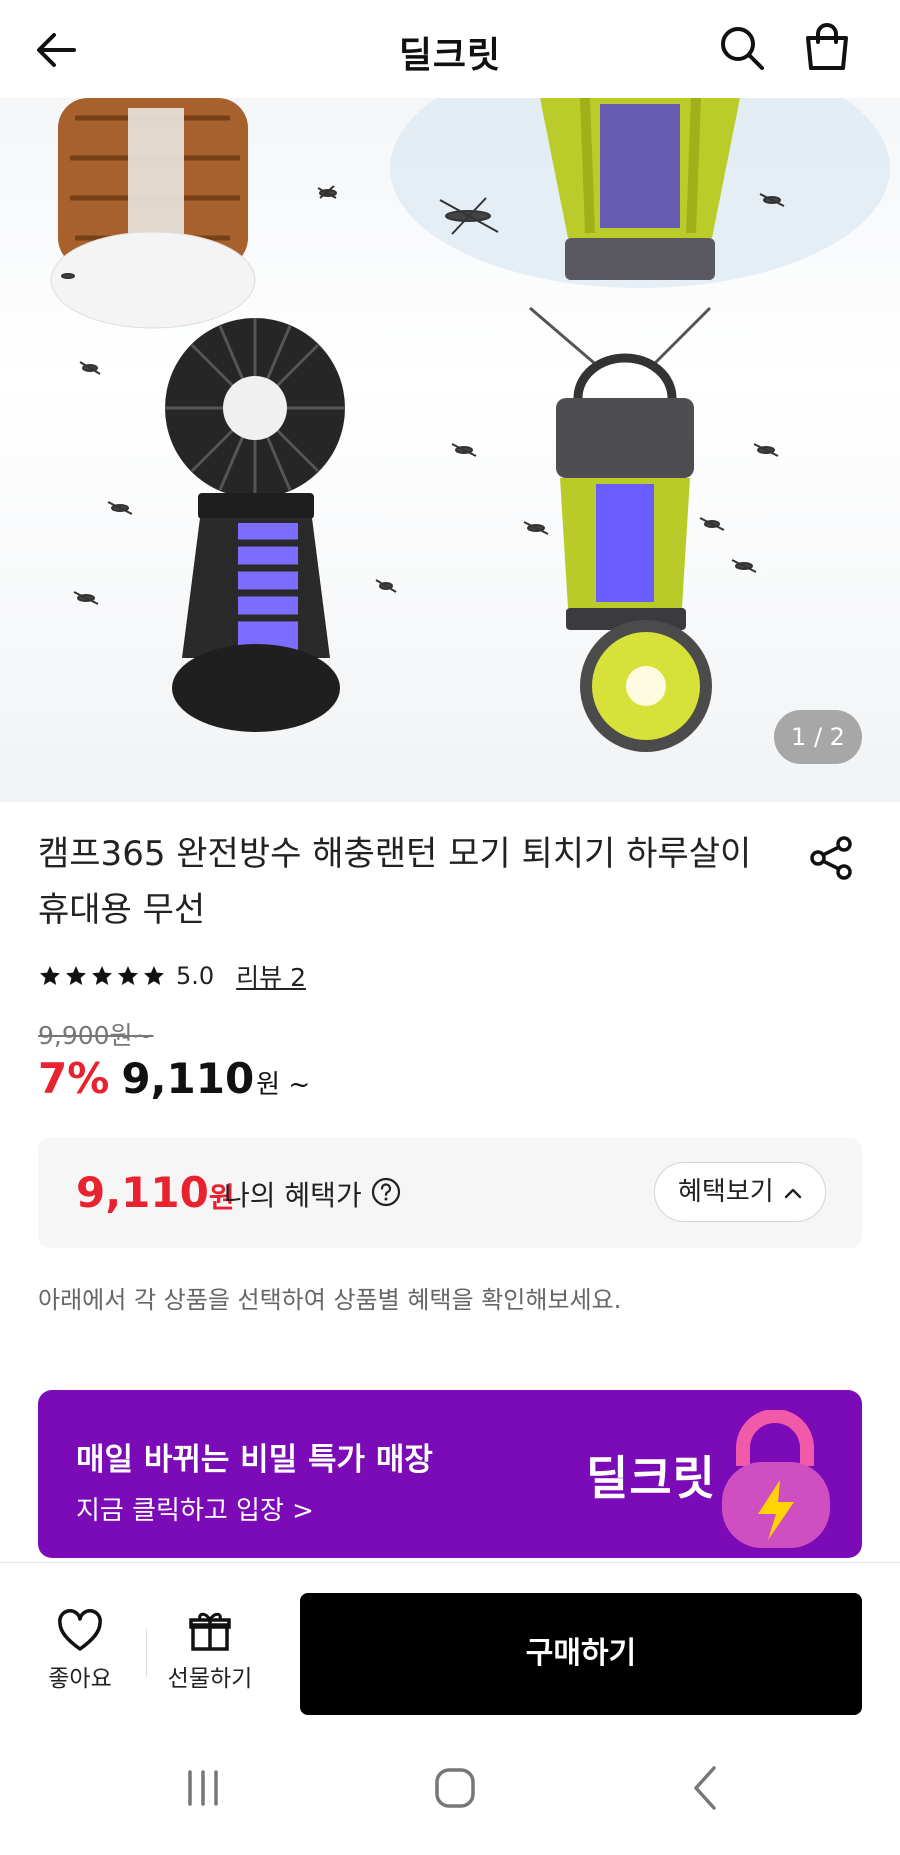  I want to click on benefit-notice: 아래에서 각 상품을 선택하여 상품별 혜택을 확인해보세요., so click(330, 1300).